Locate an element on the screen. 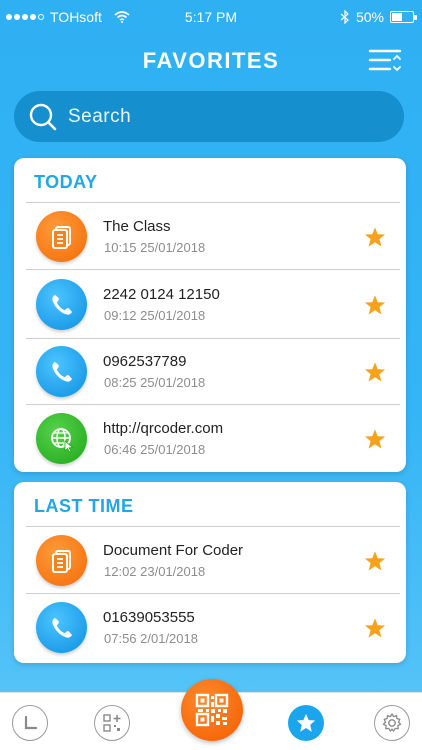 Image resolution: width=422 pixels, height=750 pixels. search-icon is located at coordinates (43, 116).